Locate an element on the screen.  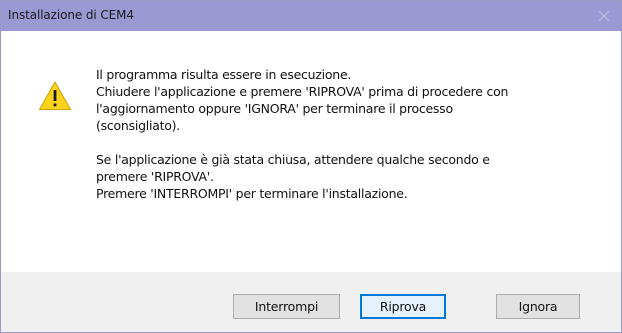
window-title: Installazione di CEM4 is located at coordinates (71, 15).